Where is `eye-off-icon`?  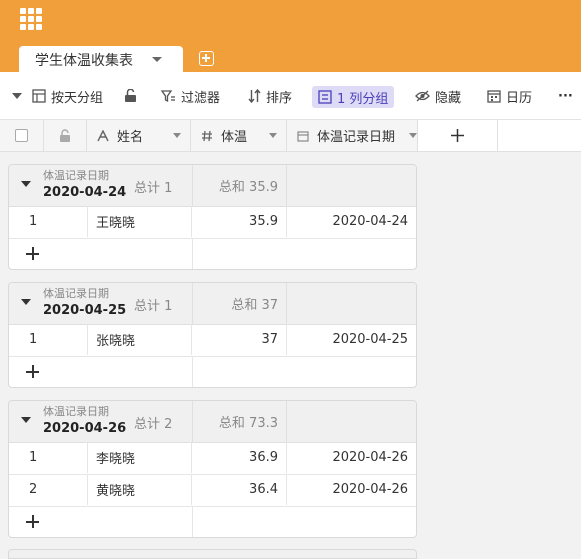
eye-off-icon is located at coordinates (422, 96).